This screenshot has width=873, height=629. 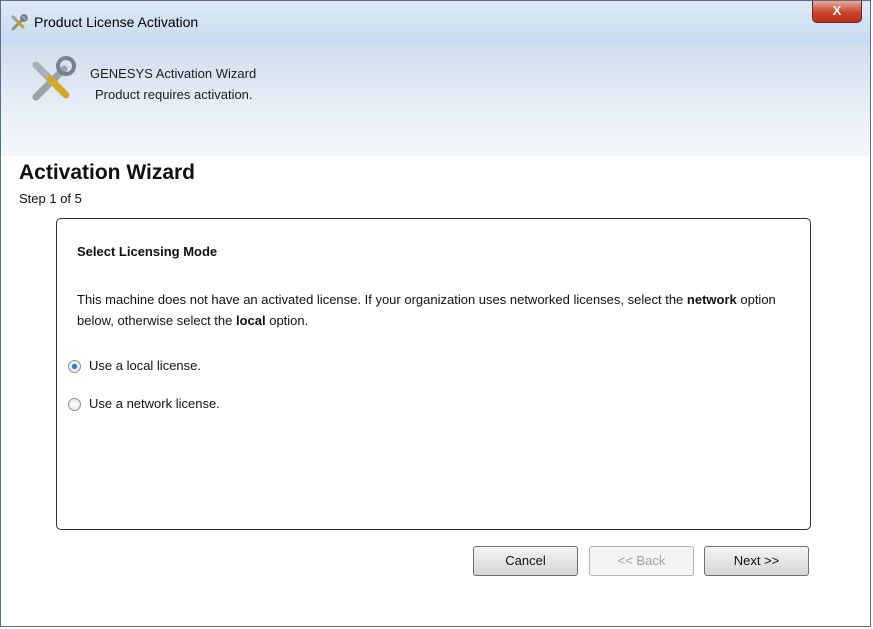 What do you see at coordinates (154, 403) in the screenshot?
I see `network-license-label: Use a network license.` at bounding box center [154, 403].